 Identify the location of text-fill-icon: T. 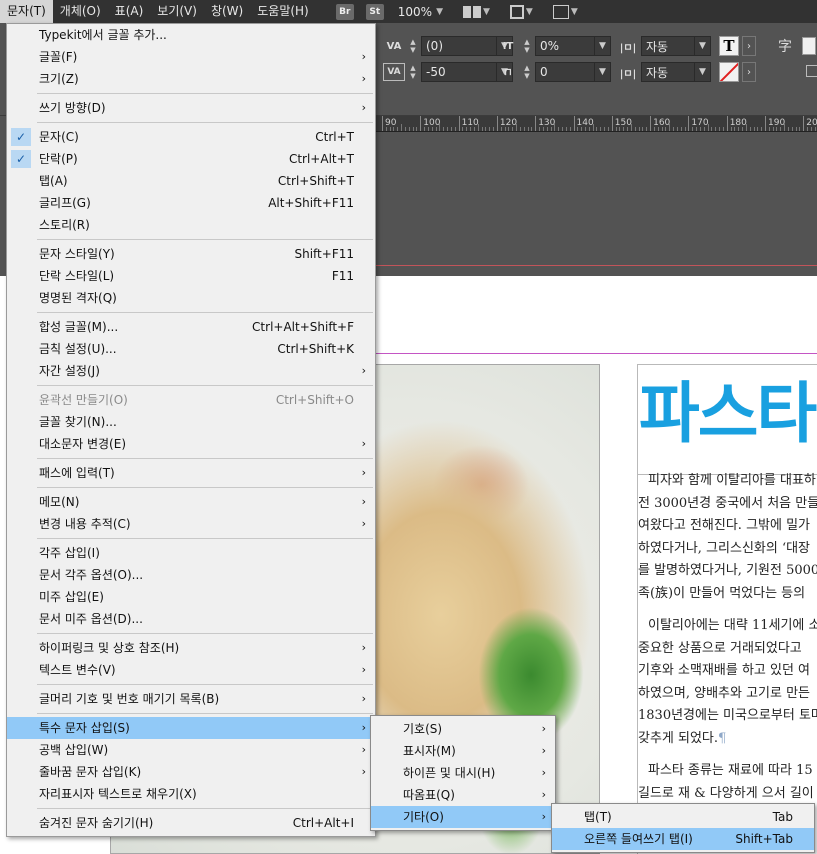
(729, 46).